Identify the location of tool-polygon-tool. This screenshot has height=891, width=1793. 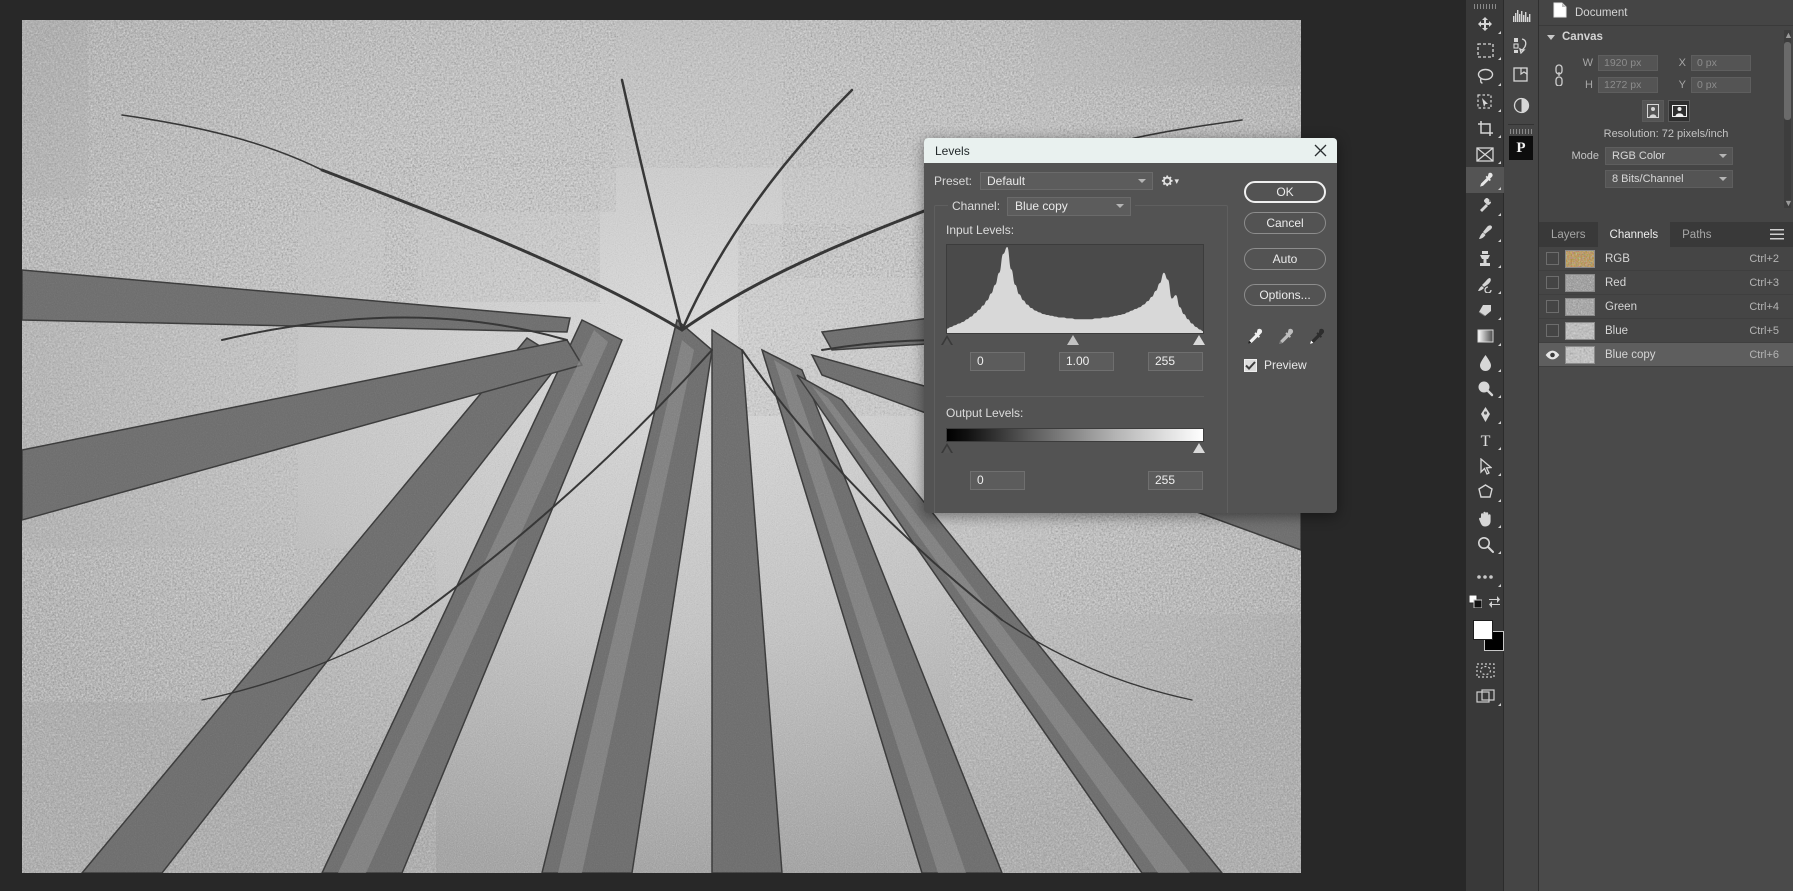
(1485, 492).